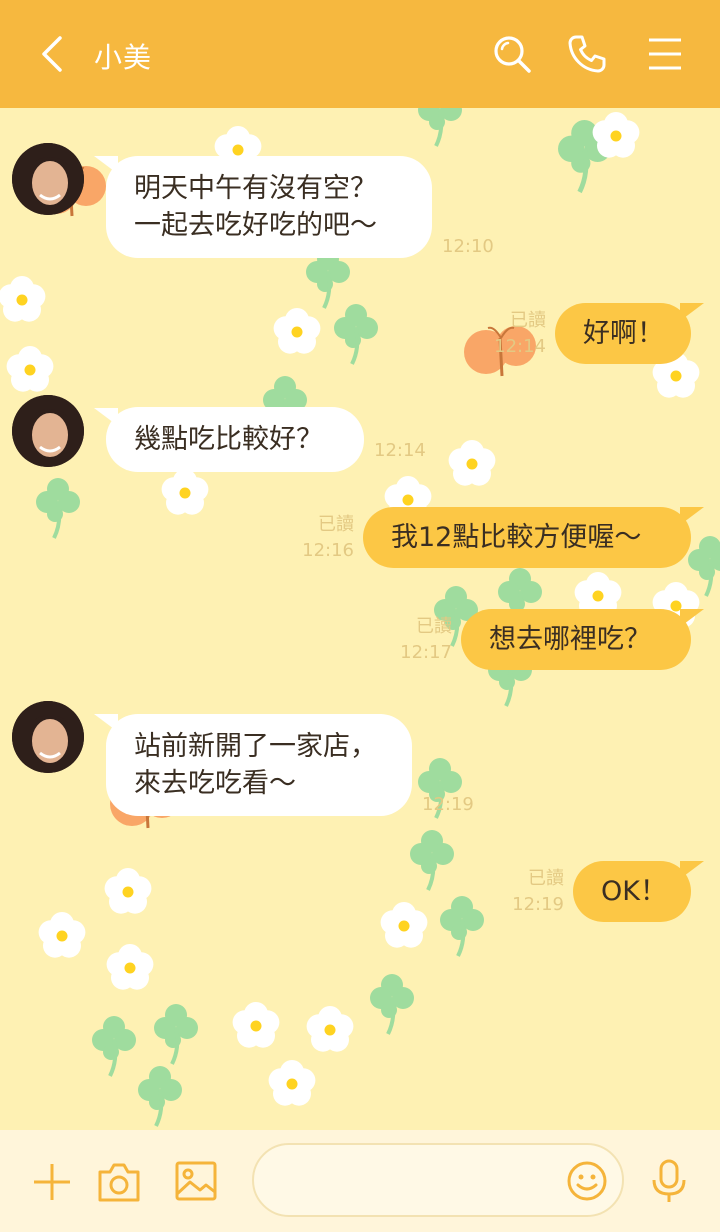  What do you see at coordinates (512, 54) in the screenshot?
I see `search-icon` at bounding box center [512, 54].